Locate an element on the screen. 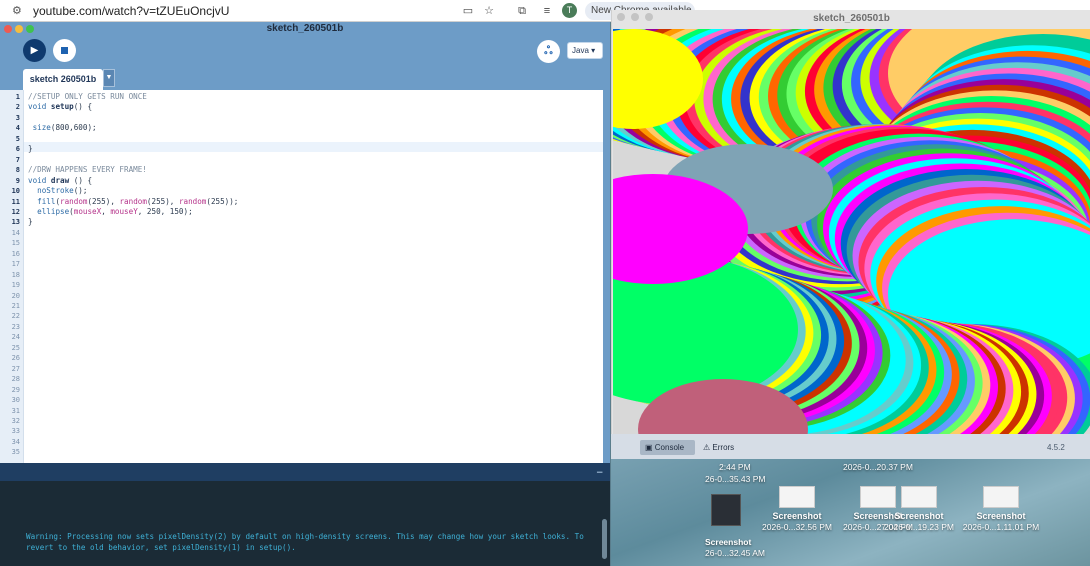 This screenshot has width=1090, height=566. line-number: 28 is located at coordinates (15, 379).